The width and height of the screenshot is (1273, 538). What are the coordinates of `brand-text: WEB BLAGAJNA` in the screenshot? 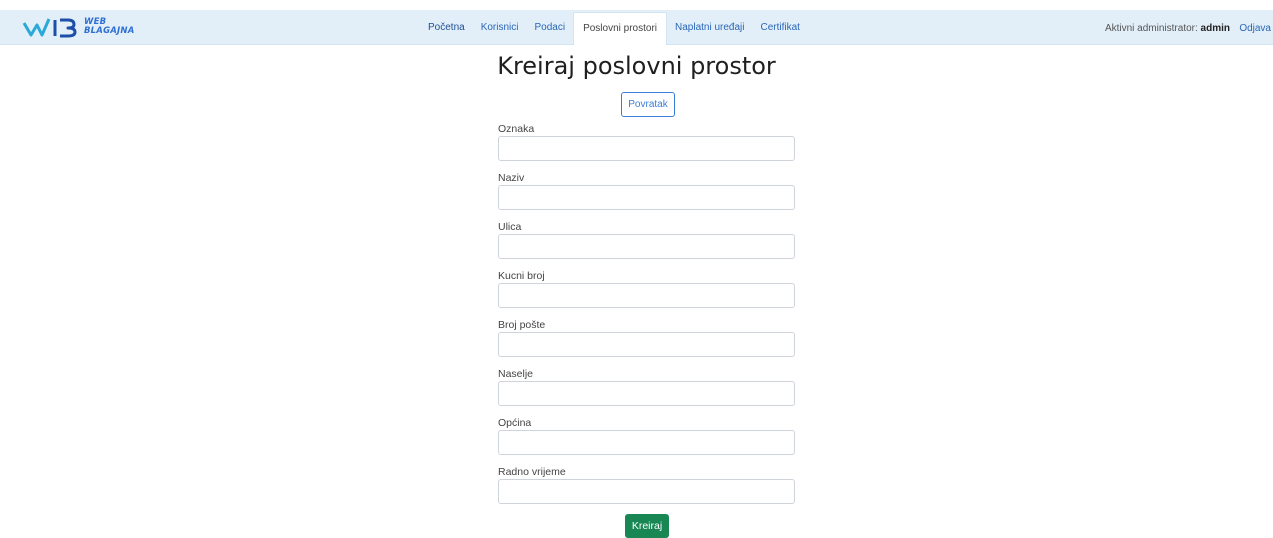 It's located at (124, 27).